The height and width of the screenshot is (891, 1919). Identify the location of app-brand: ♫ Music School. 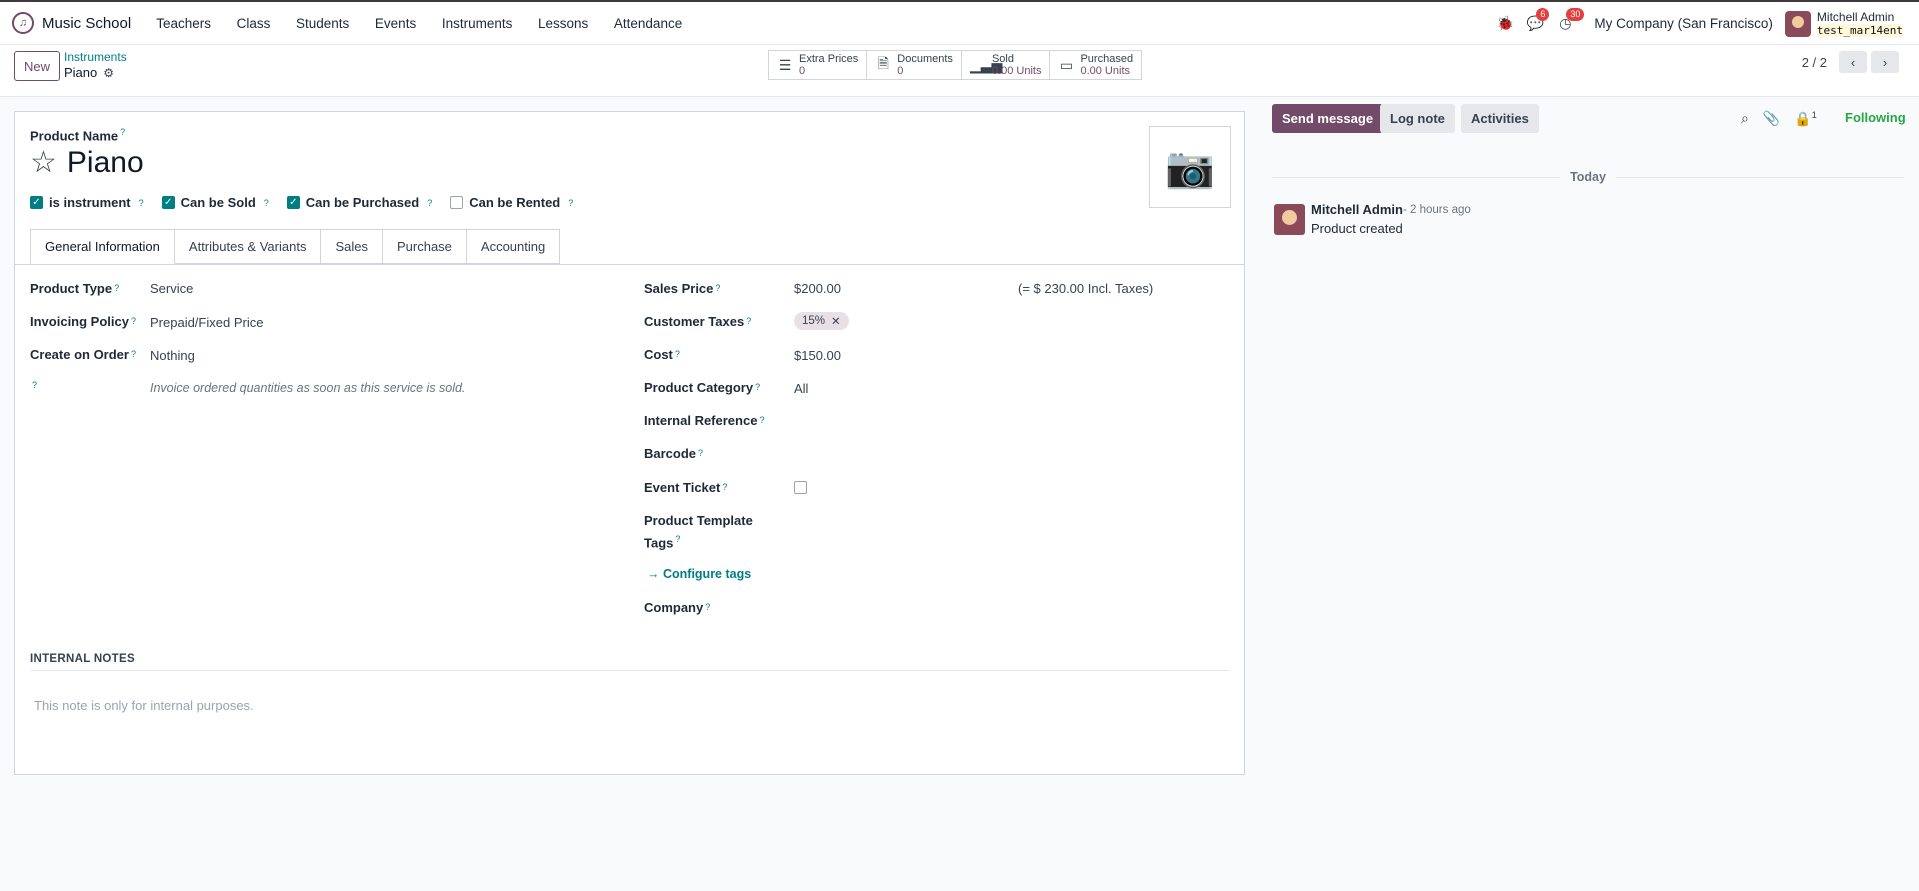
(78, 23).